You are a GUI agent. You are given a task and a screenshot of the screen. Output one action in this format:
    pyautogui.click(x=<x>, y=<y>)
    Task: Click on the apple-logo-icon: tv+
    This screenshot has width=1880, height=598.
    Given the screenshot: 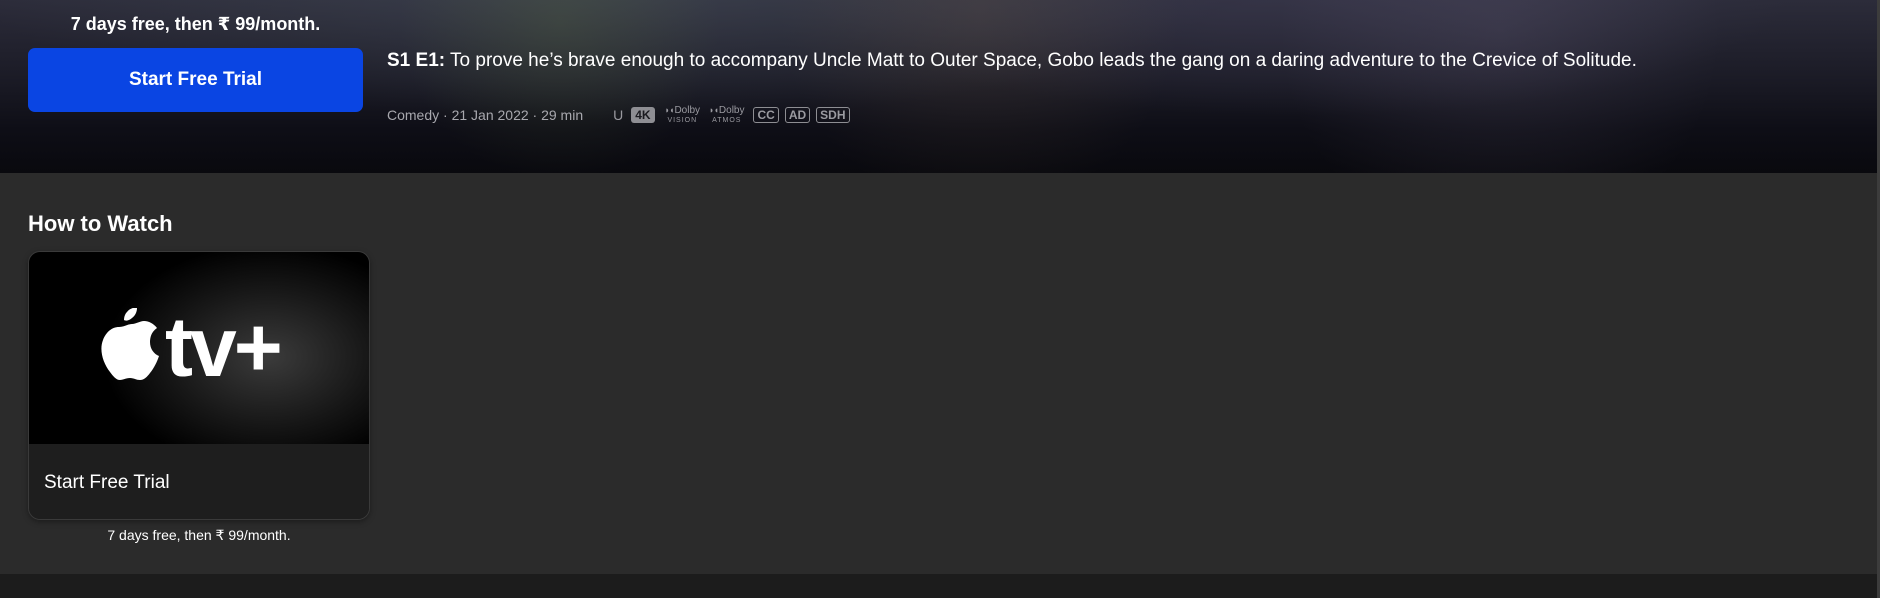 What is the action you would take?
    pyautogui.click(x=192, y=348)
    